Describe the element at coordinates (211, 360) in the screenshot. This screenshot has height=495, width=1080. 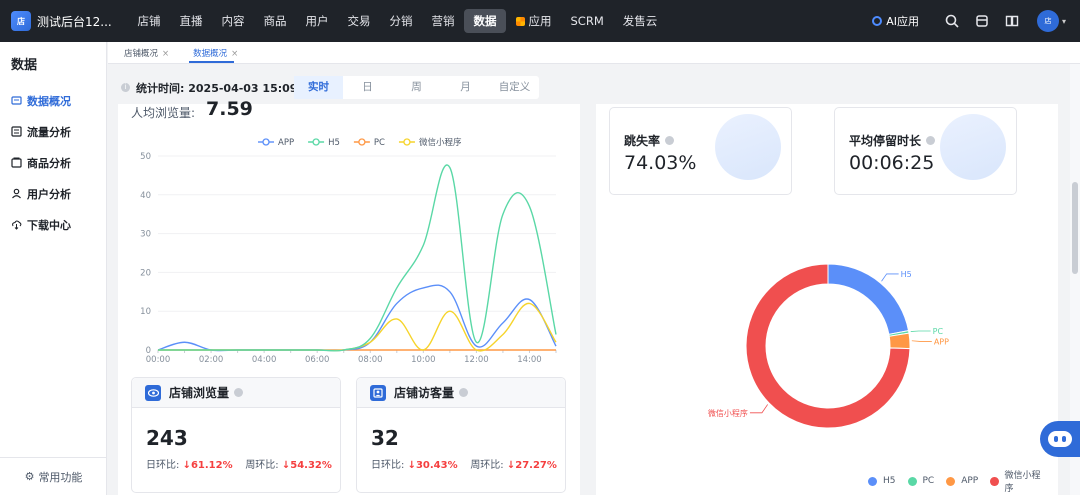
I see `x-tick-label: 02:00` at that location.